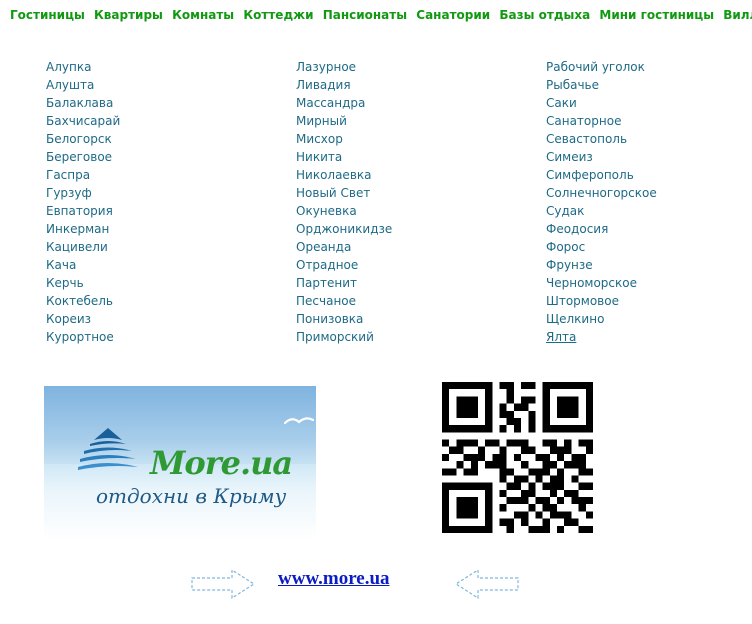 This screenshot has height=624, width=752. Describe the element at coordinates (453, 15) in the screenshot. I see `nav-sanatoriums: Санатории` at that location.